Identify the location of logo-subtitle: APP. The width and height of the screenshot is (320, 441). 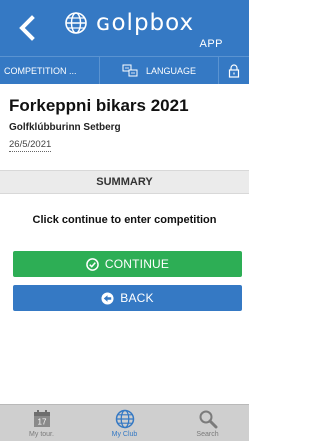
(211, 44).